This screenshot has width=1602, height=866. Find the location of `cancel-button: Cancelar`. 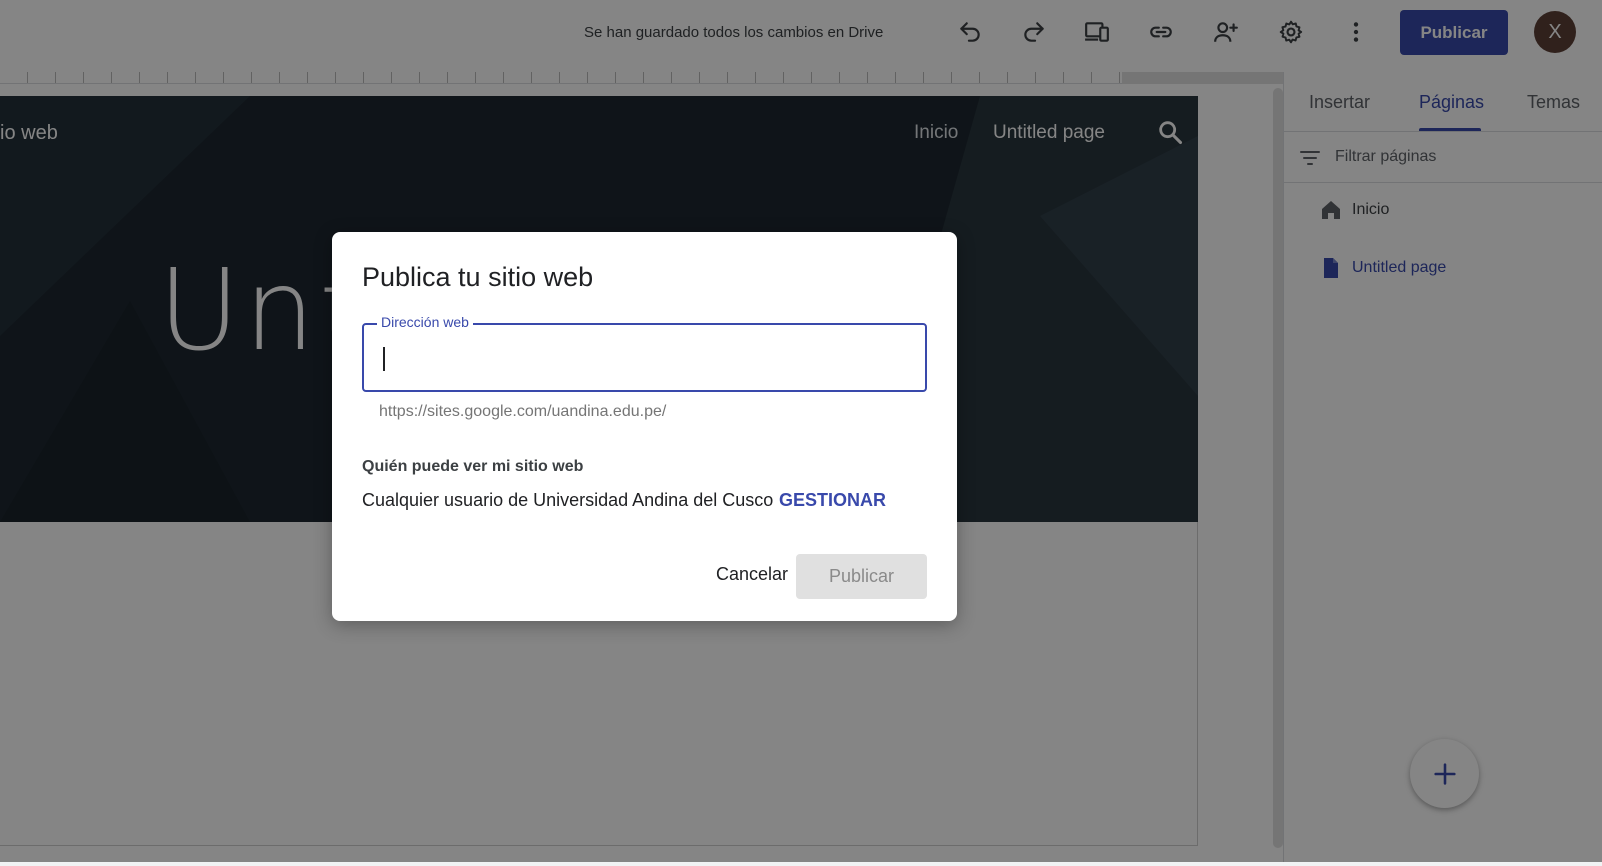

cancel-button: Cancelar is located at coordinates (752, 574).